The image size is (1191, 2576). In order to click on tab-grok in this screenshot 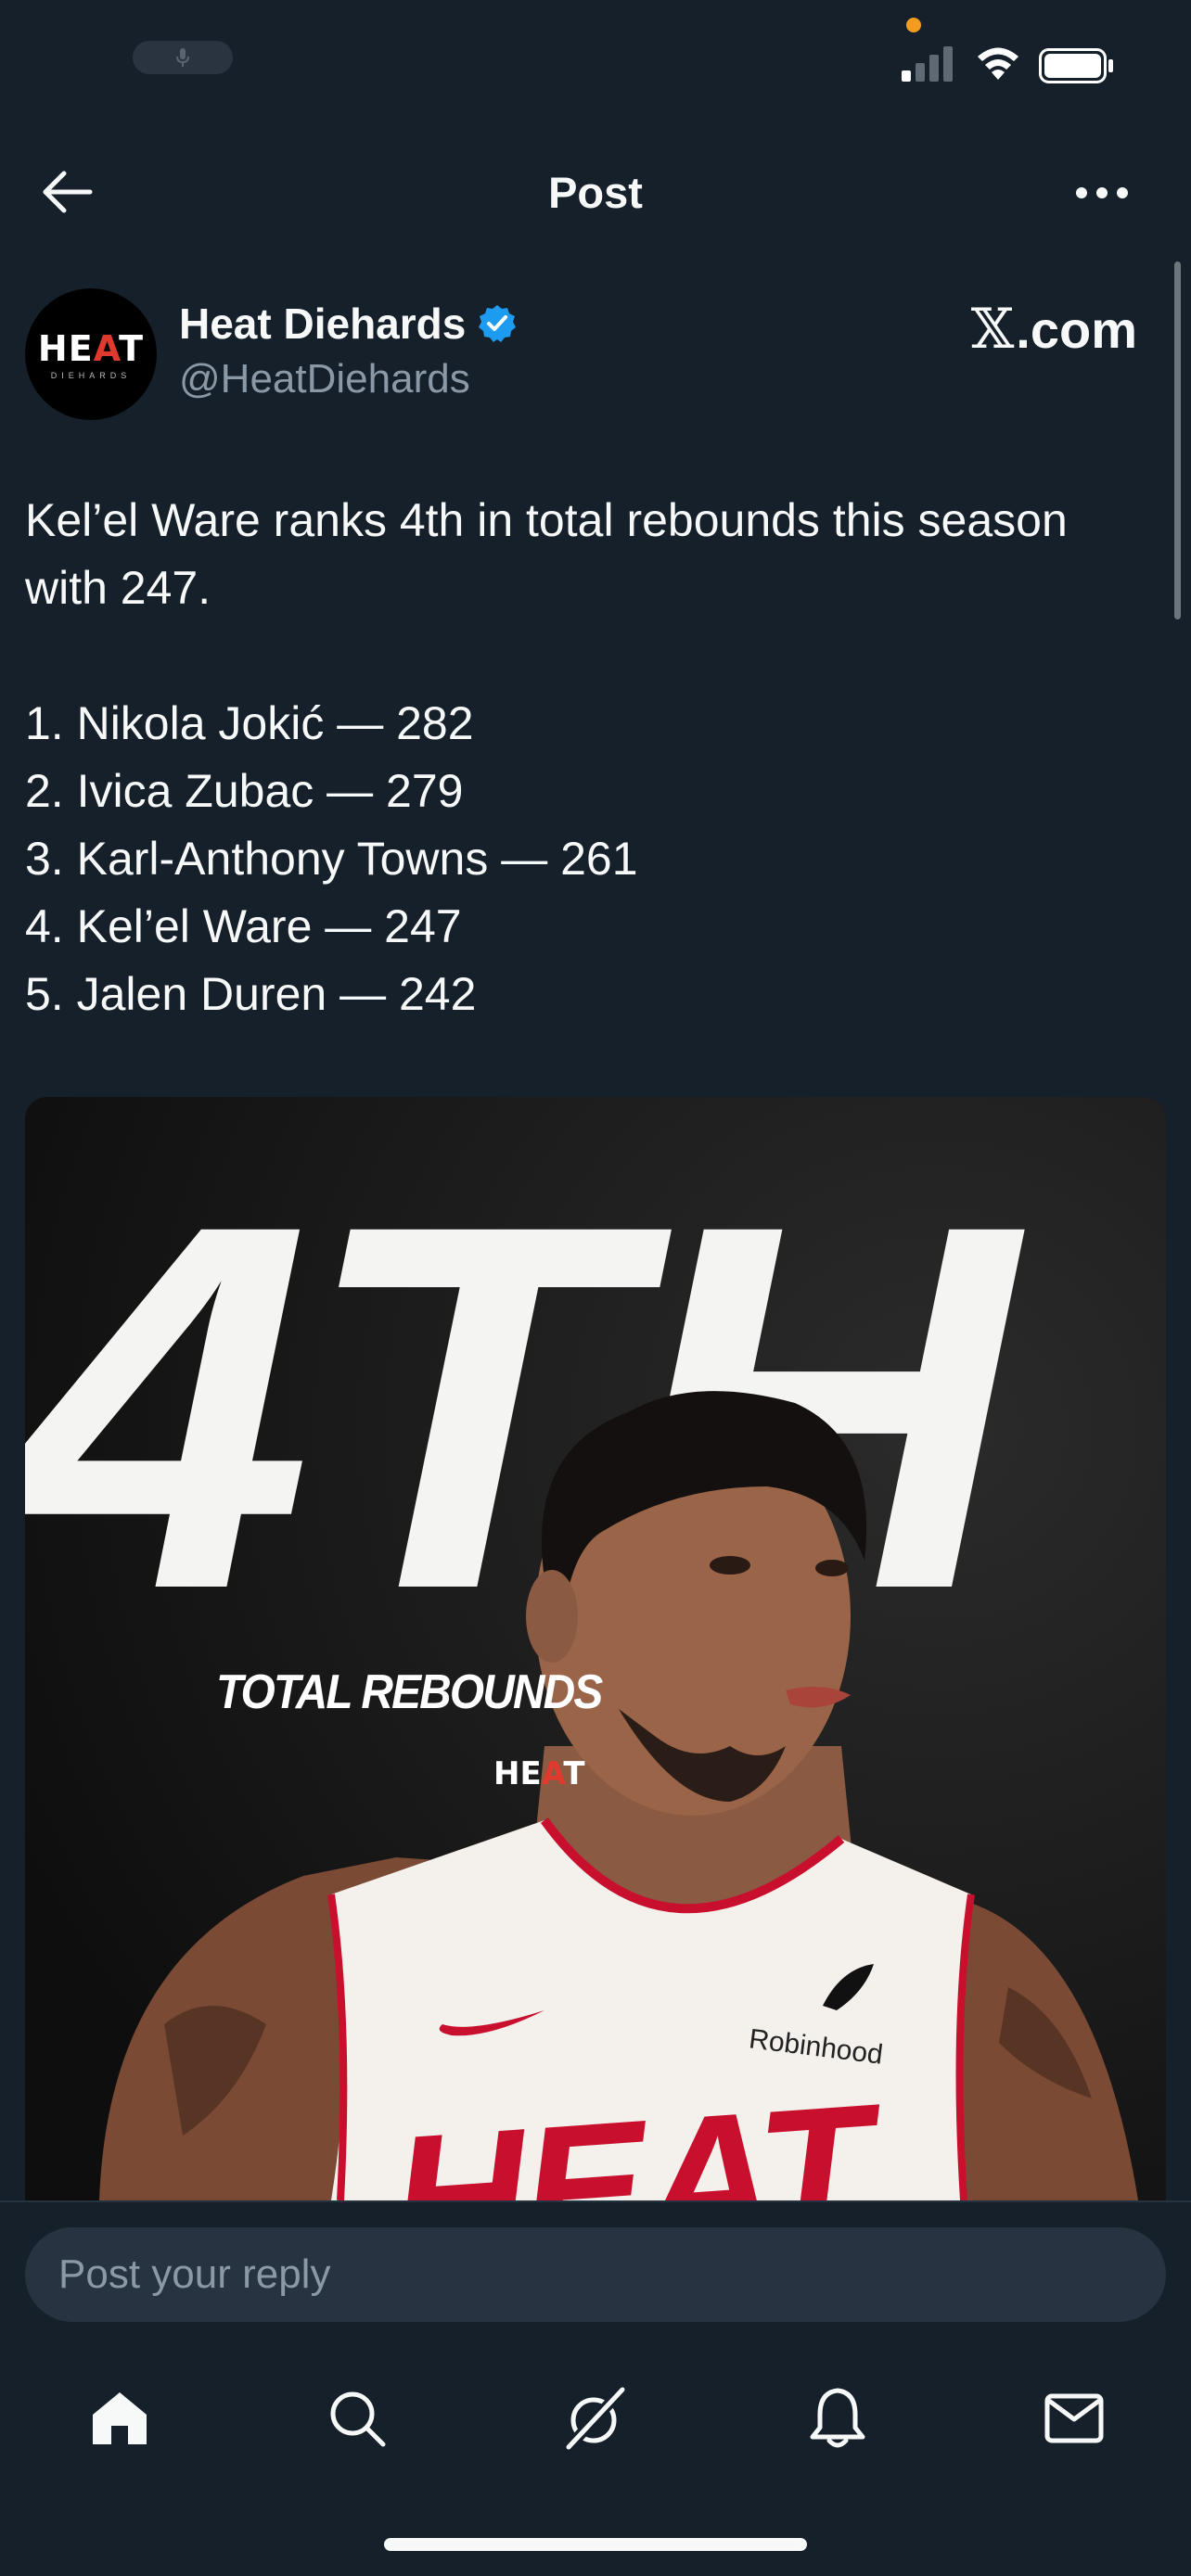, I will do `click(595, 2419)`.